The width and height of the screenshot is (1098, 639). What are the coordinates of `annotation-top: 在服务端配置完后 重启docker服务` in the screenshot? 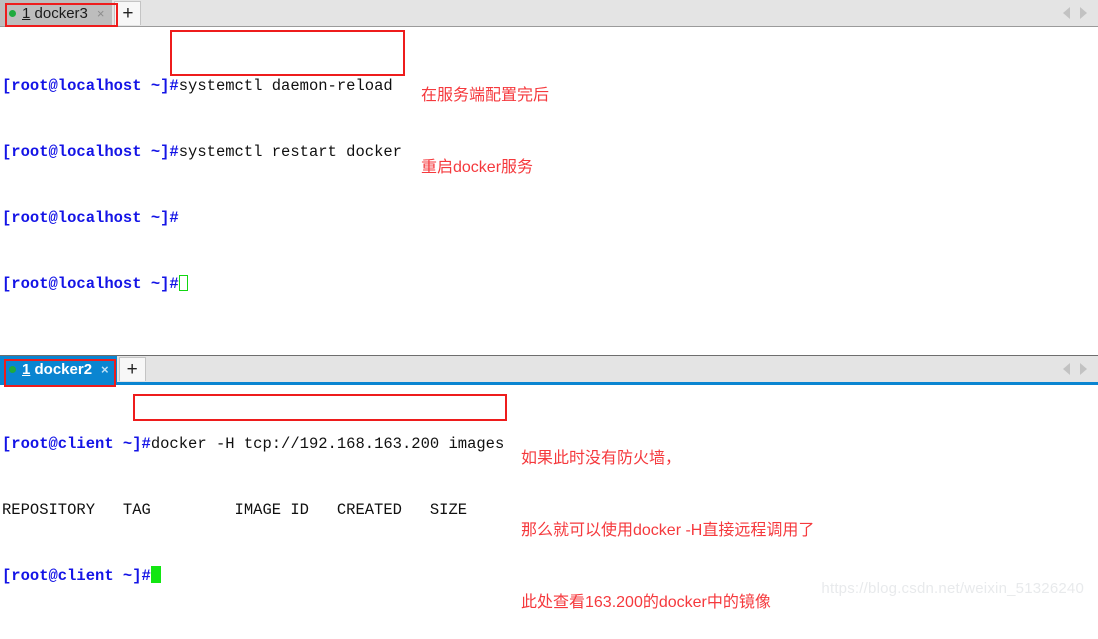 It's located at (485, 120).